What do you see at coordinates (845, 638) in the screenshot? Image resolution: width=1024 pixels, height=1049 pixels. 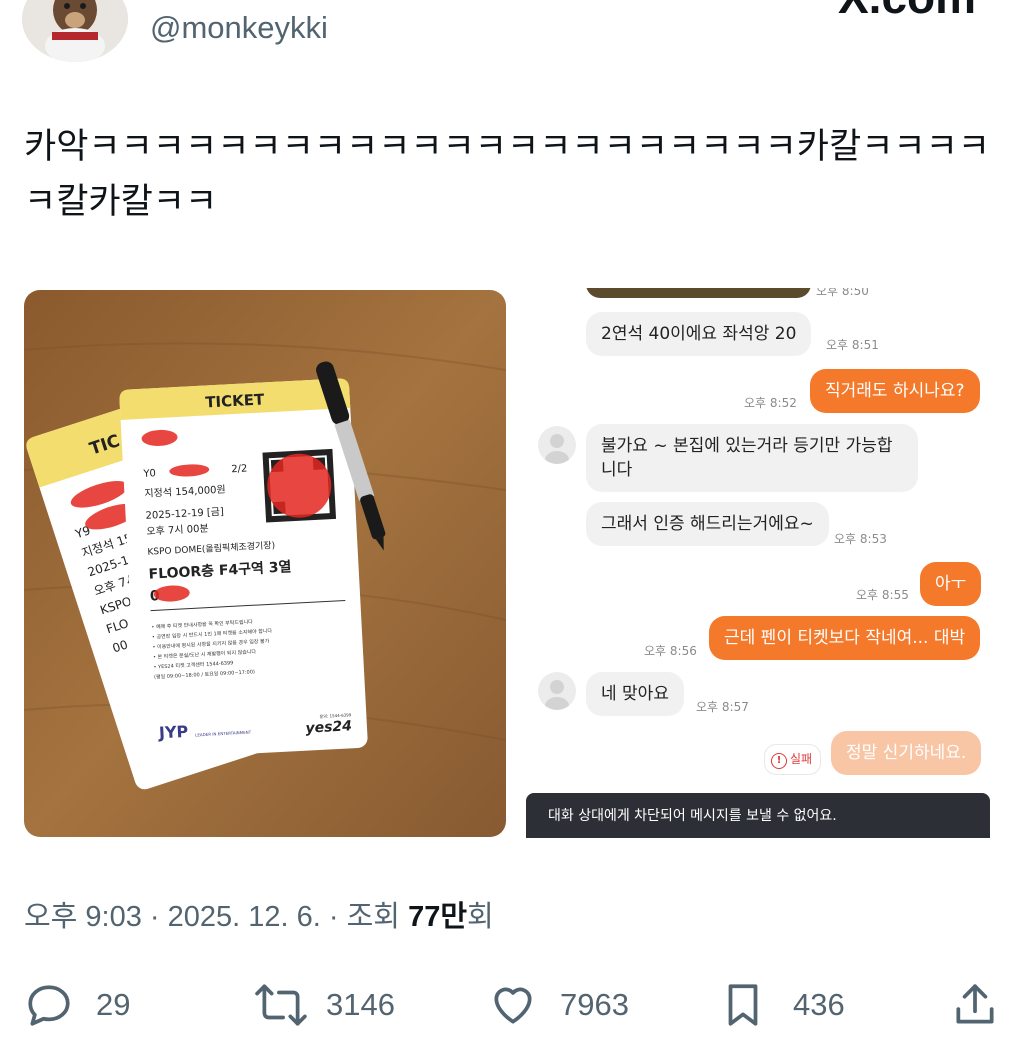 I see `chat-message-6: 근데 펜이 티켓보다 작네여... 대박` at bounding box center [845, 638].